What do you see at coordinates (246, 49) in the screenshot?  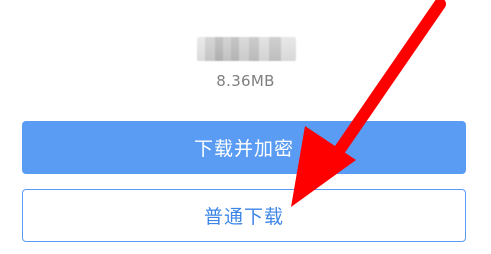 I see `blurred-app-name` at bounding box center [246, 49].